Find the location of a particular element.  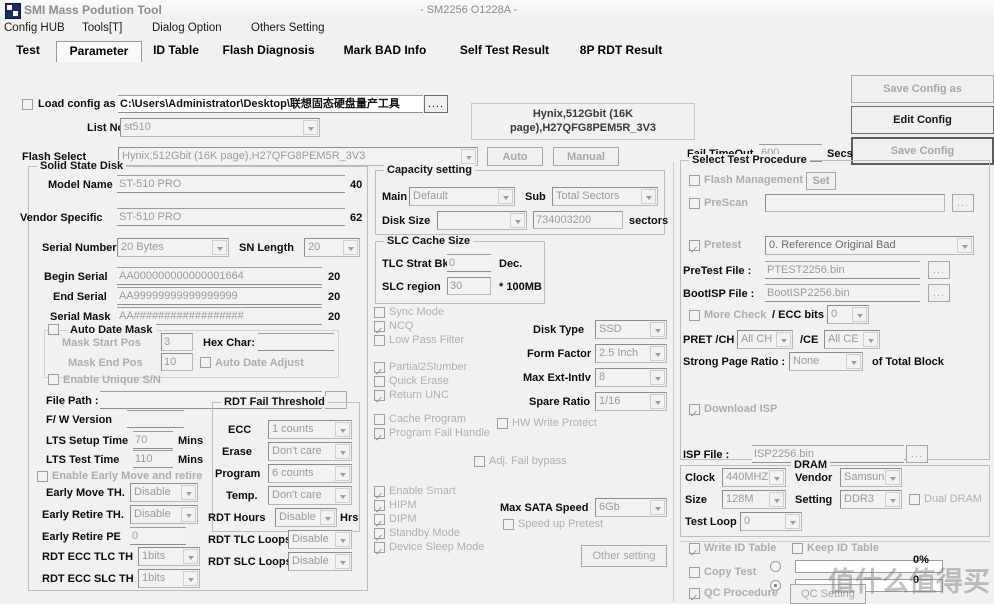

rdt-ecc-dropdown: 1 counts is located at coordinates (310, 429).